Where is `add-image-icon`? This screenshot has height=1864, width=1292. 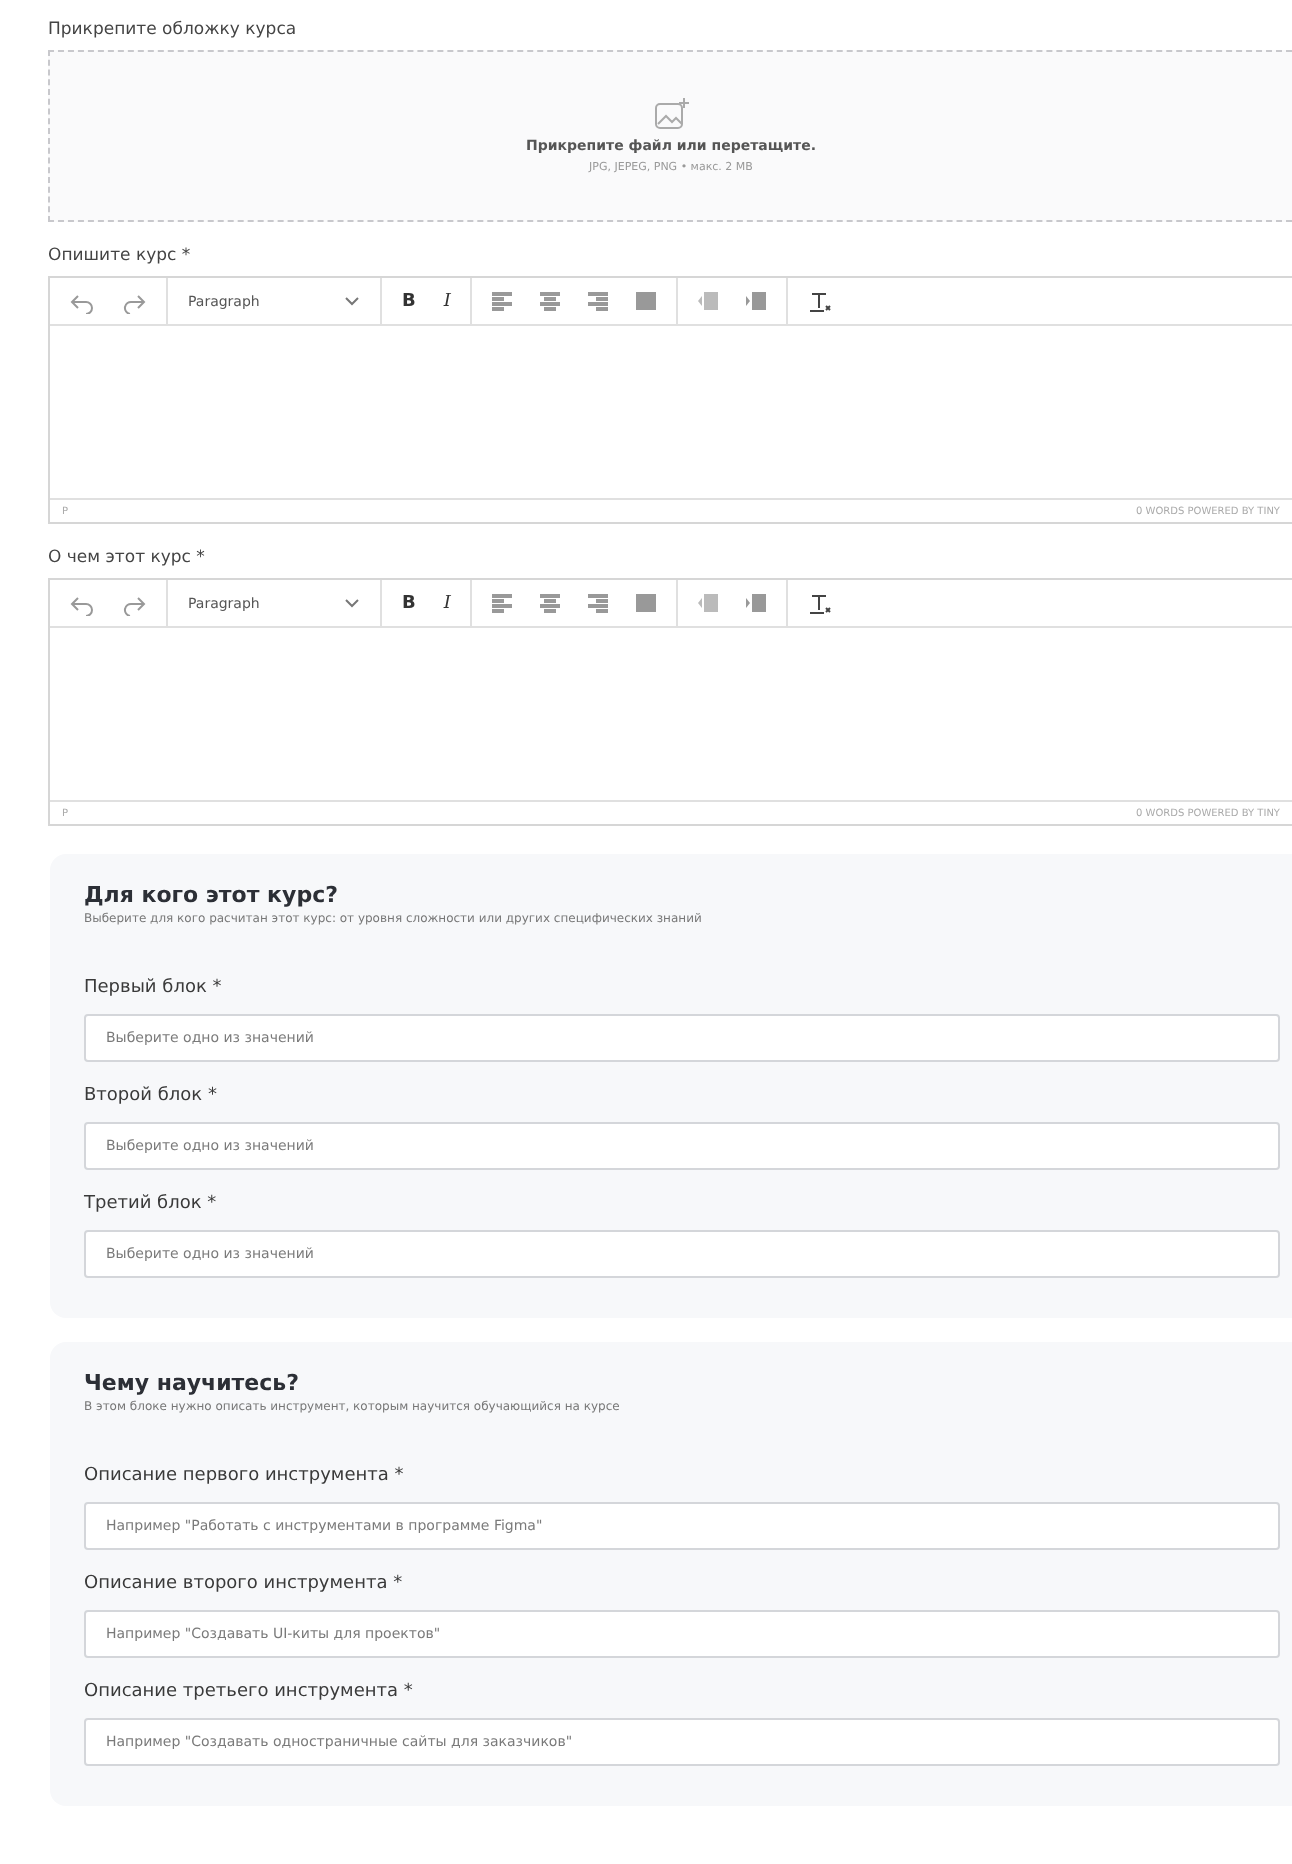 add-image-icon is located at coordinates (671, 114).